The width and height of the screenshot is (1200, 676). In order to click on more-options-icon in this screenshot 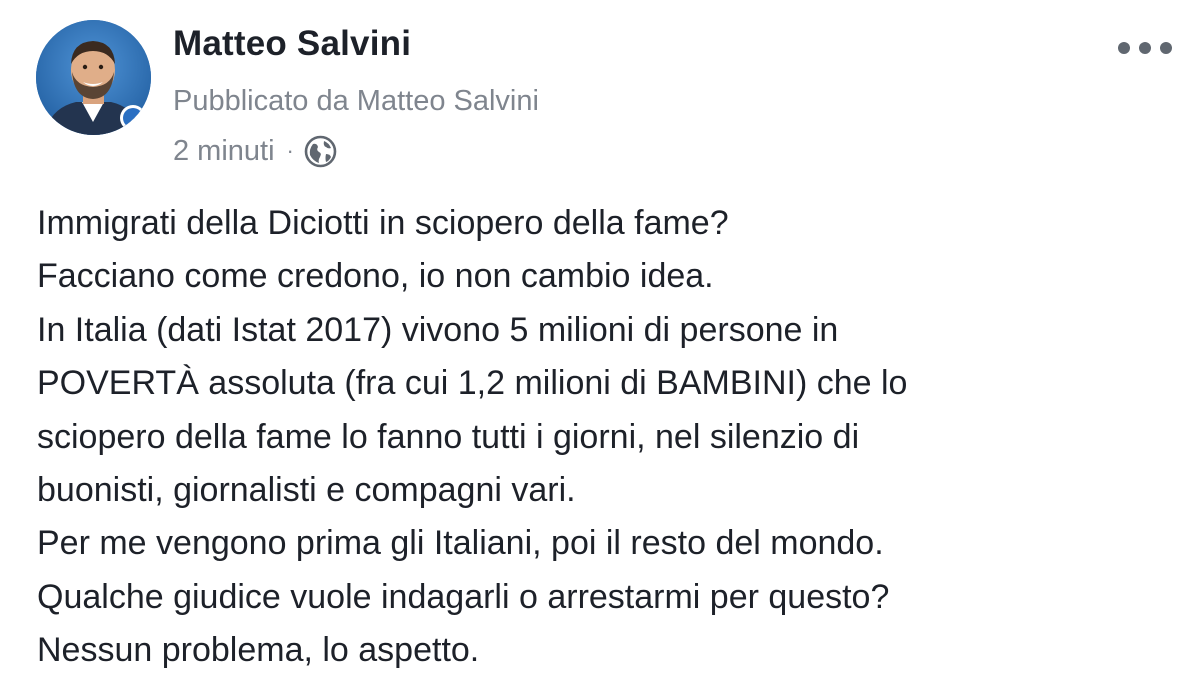, I will do `click(1145, 48)`.